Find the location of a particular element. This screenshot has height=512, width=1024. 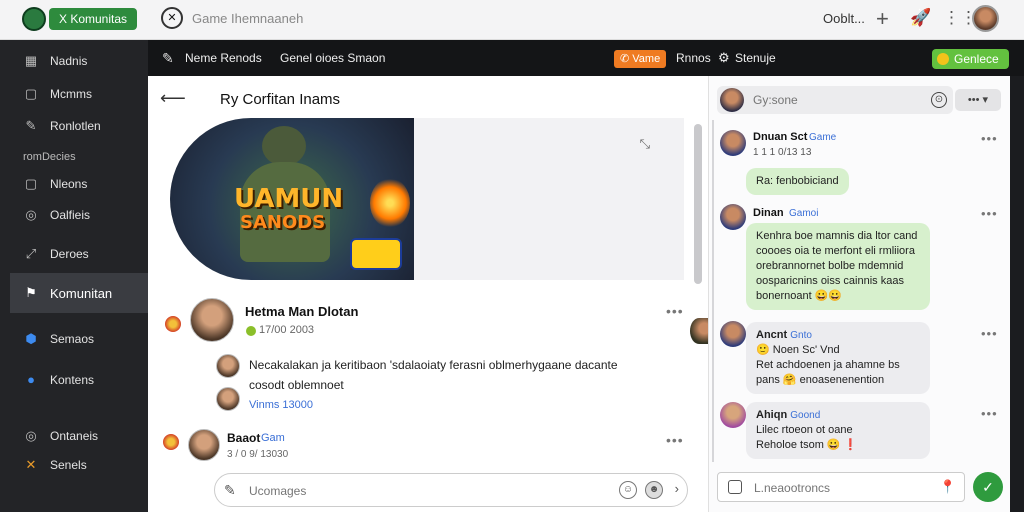

settings-icon: ⚙ is located at coordinates (724, 58).